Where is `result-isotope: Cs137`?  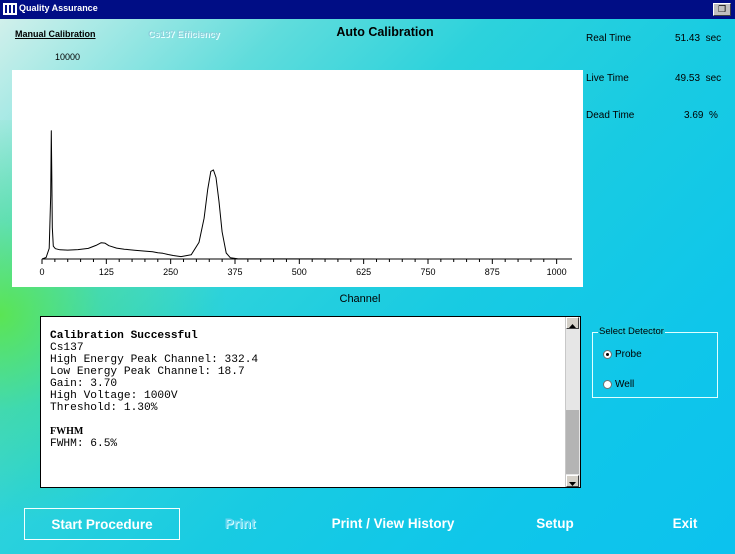
result-isotope: Cs137 is located at coordinates (67, 348).